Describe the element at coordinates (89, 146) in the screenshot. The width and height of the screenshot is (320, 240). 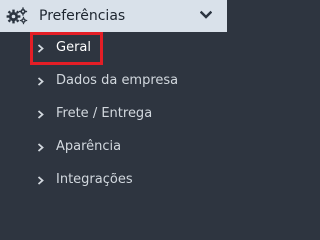
I see `submenu-item-label: Aparência` at that location.